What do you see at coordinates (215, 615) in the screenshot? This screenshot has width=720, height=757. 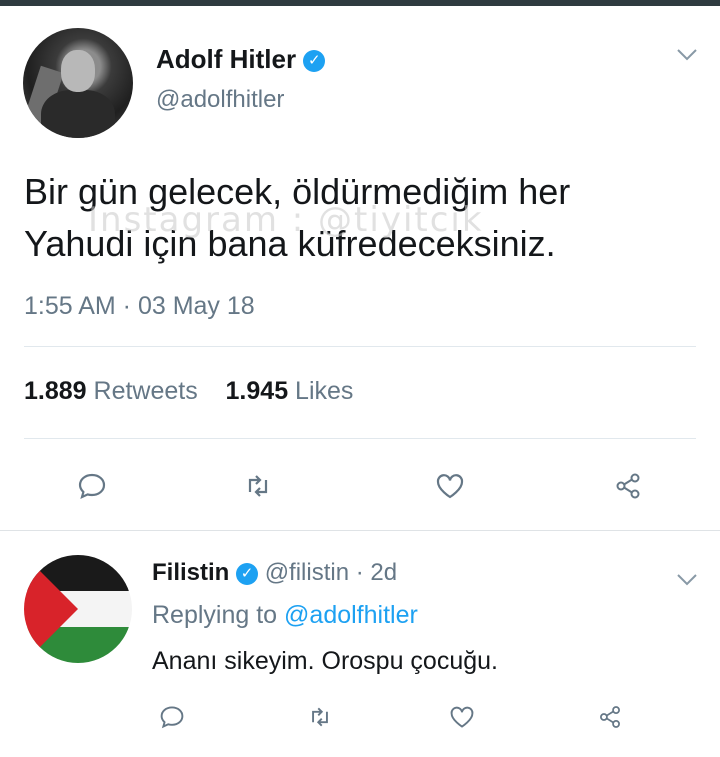 I see `replying-prefix: Replying to` at bounding box center [215, 615].